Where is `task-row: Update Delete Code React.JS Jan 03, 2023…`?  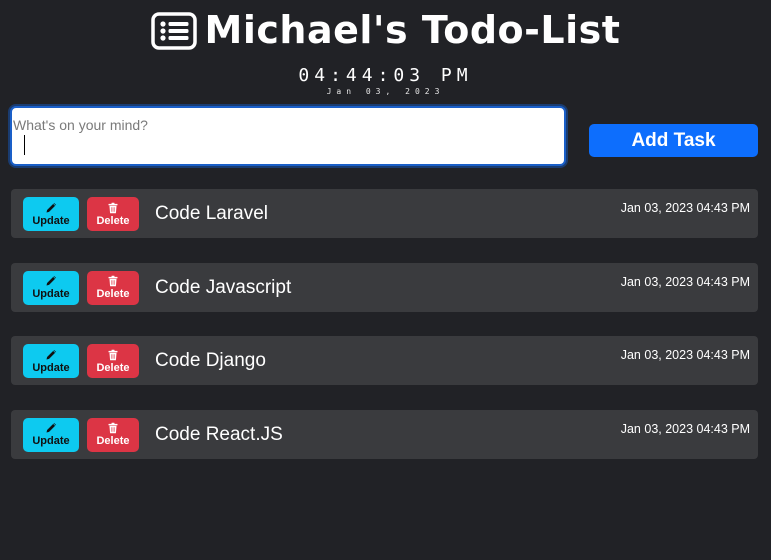 task-row: Update Delete Code React.JS Jan 03, 2023… is located at coordinates (384, 434).